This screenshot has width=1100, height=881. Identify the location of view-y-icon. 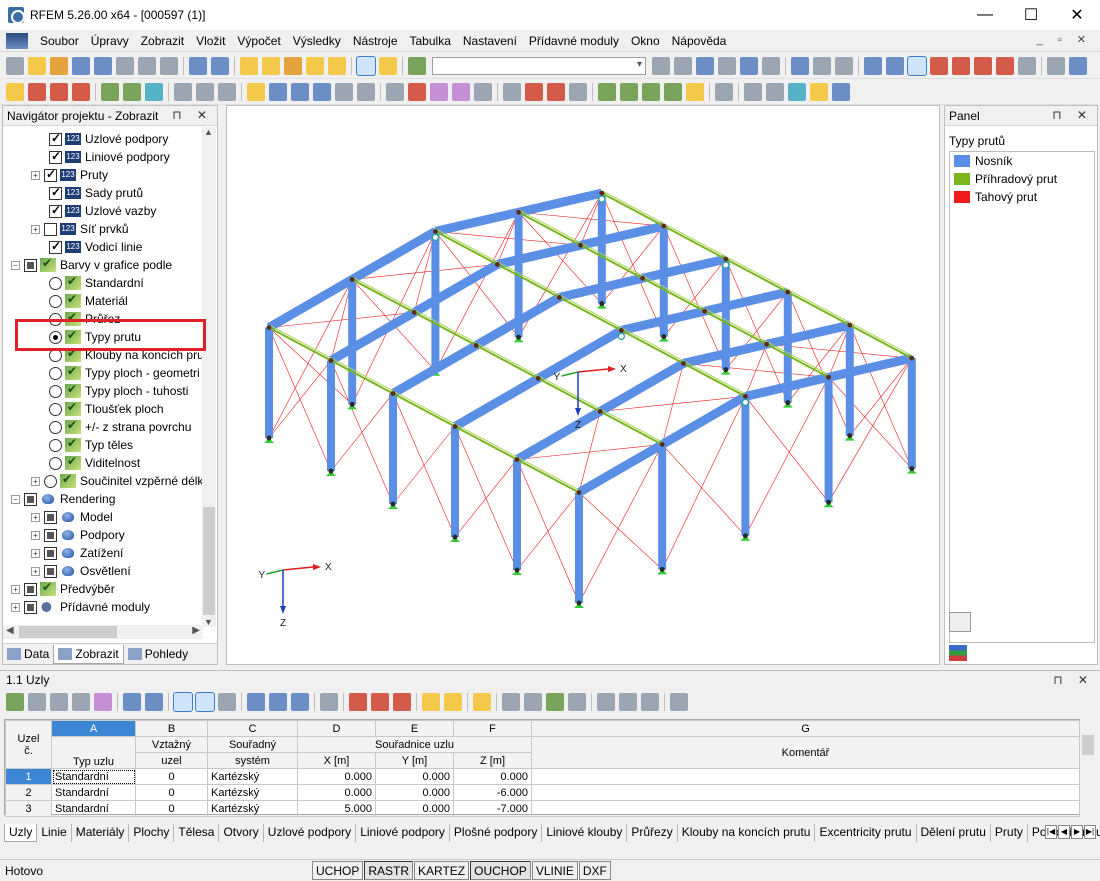
(961, 65).